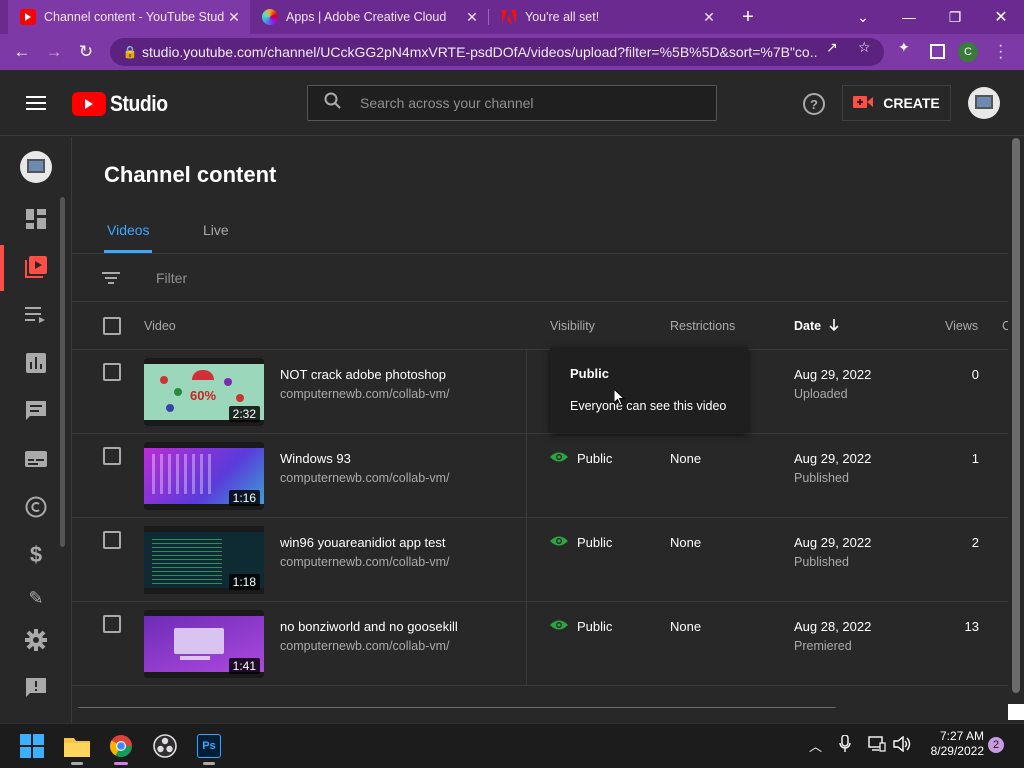  I want to click on browser-tab-adobe: You're all set! ✕, so click(607, 17).